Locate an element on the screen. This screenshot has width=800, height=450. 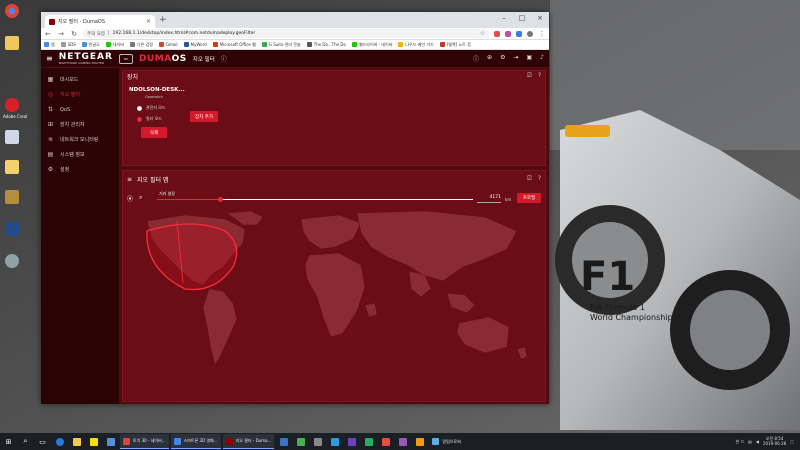
radio-filter: 필터 모드 is located at coordinates (149, 119).